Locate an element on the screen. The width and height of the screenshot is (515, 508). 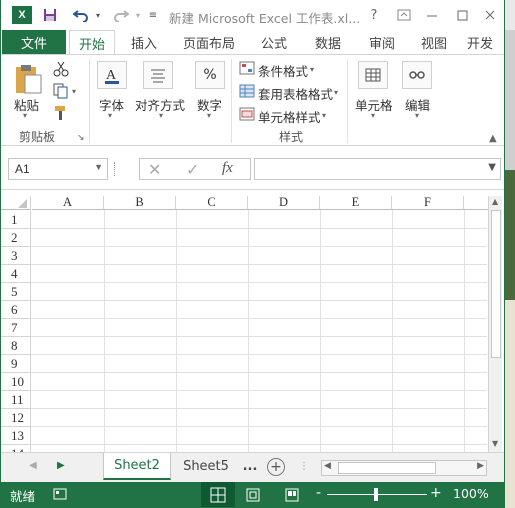
copy-dropdown-icon: ▾ is located at coordinates (74, 91).